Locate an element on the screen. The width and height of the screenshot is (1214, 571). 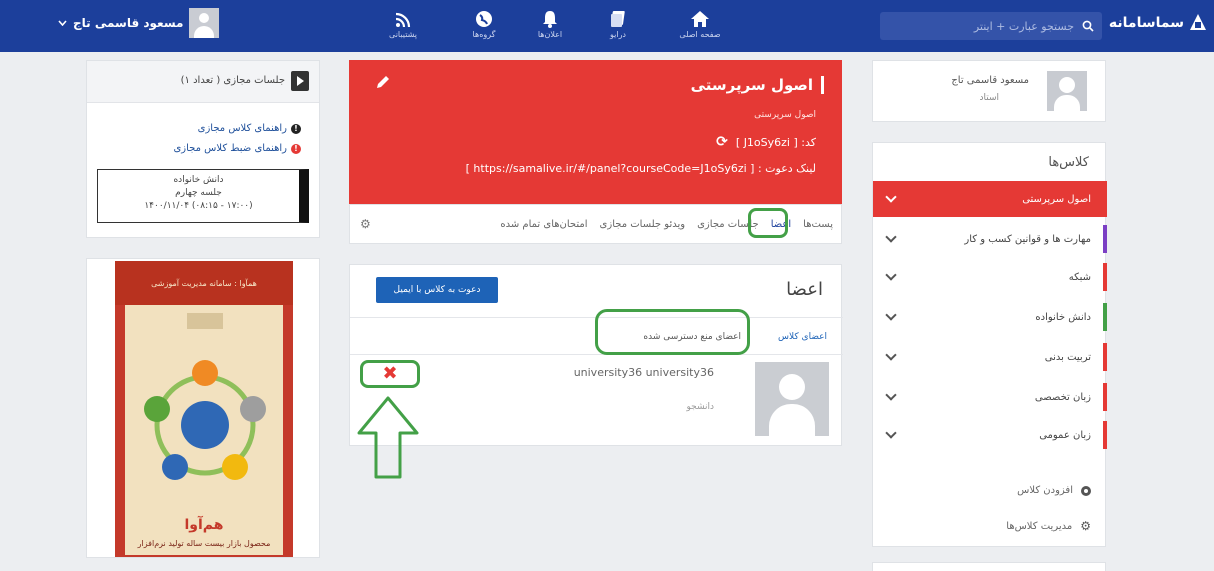
virtual-sessions-header: جلسات مجازی ( تعداد ۱) is located at coordinates (203, 82).